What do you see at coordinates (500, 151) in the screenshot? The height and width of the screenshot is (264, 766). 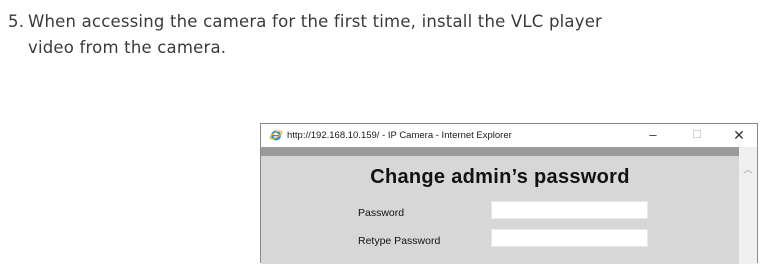 I see `page-top-bar` at bounding box center [500, 151].